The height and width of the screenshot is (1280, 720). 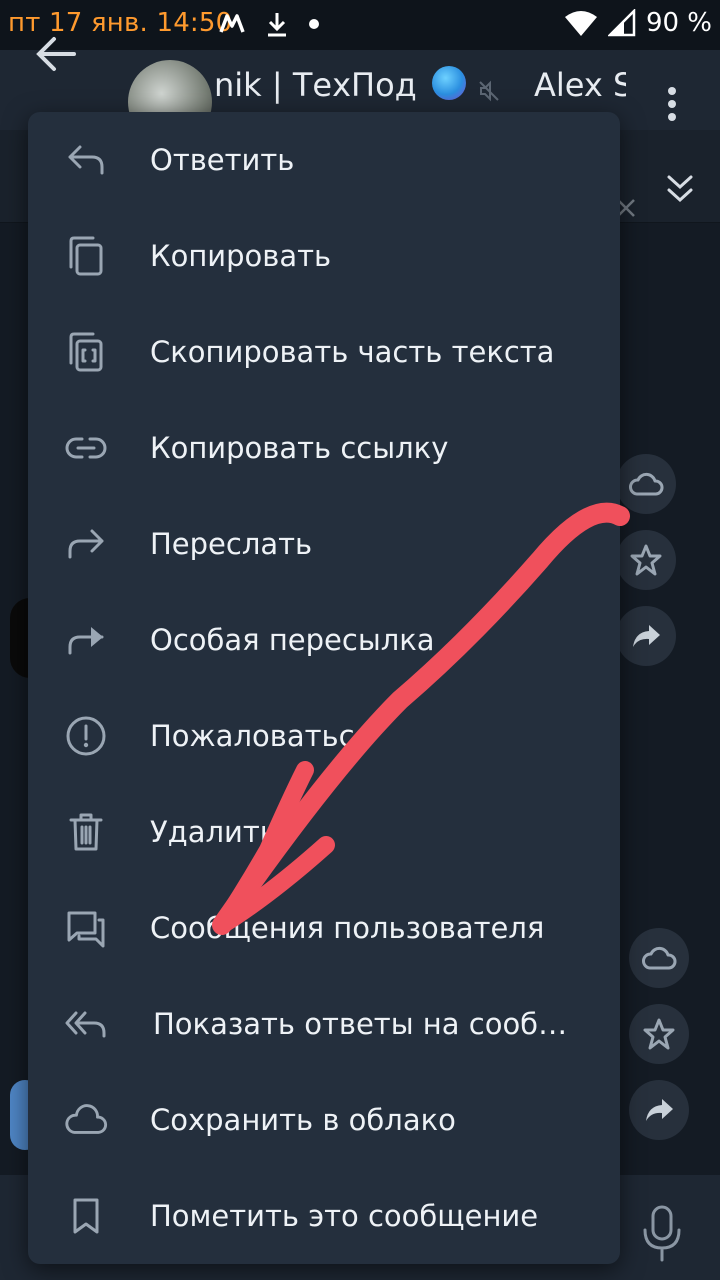 What do you see at coordinates (86, 160) in the screenshot?
I see `reply-icon` at bounding box center [86, 160].